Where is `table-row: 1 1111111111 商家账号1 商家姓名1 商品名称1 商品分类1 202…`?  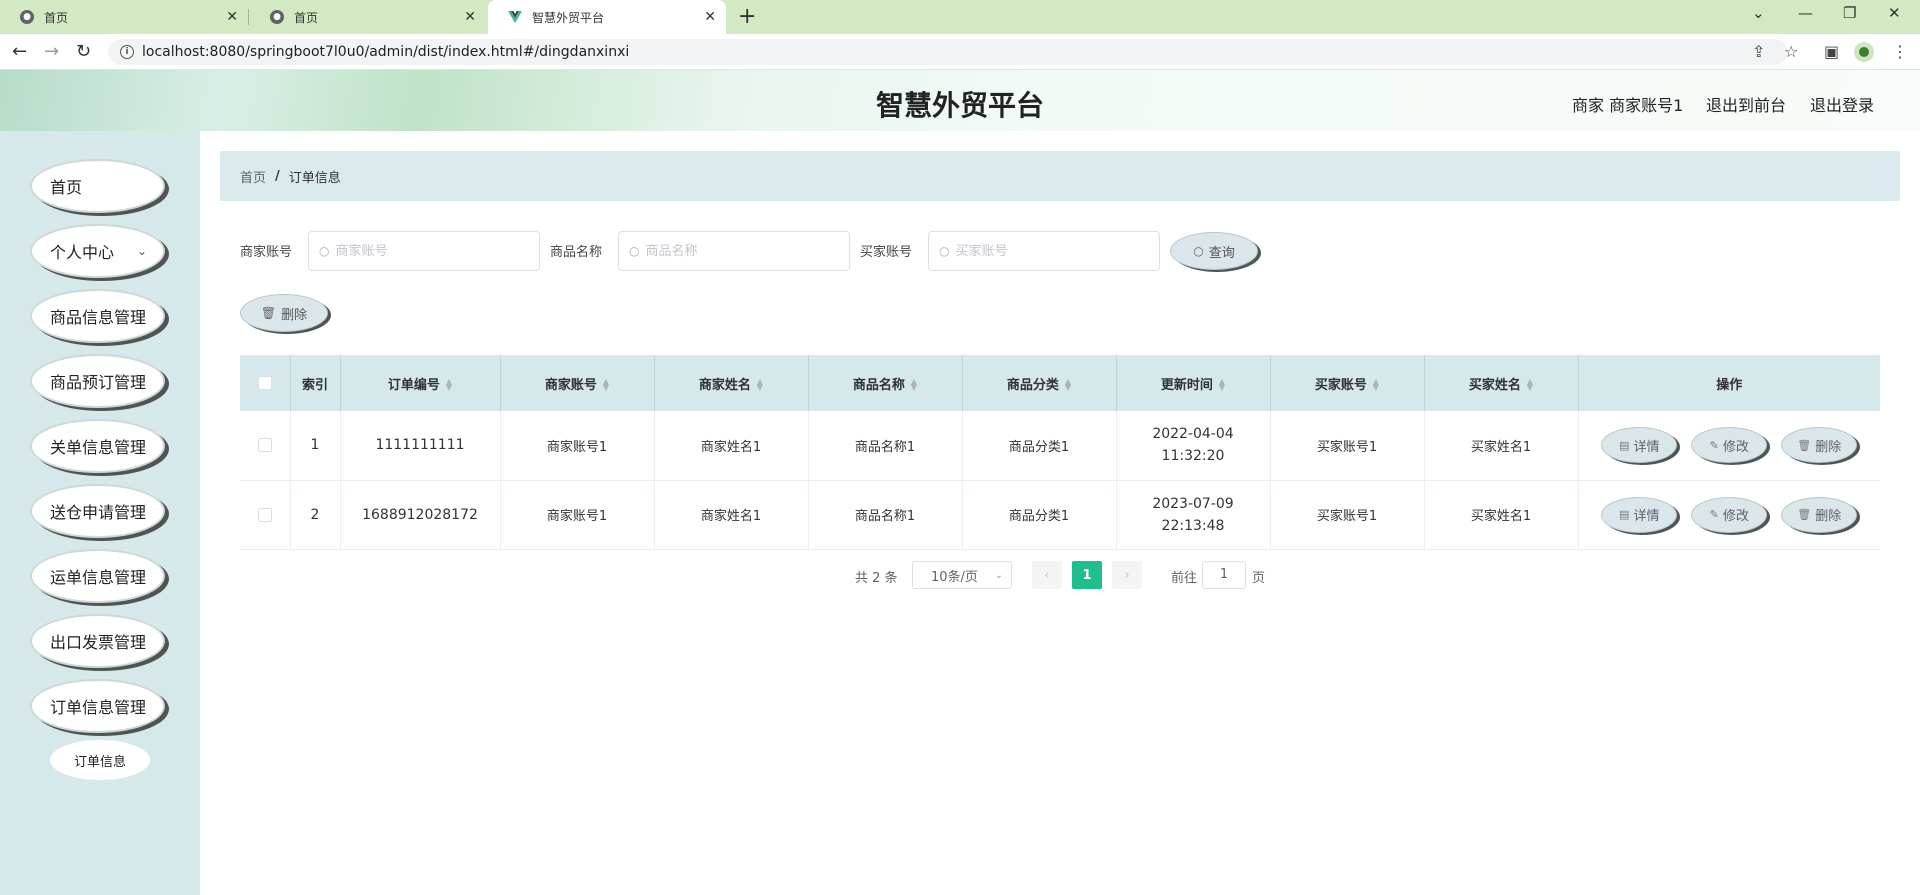 table-row: 1 1111111111 商家账号1 商家姓名1 商品名称1 商品分类1 202… is located at coordinates (1060, 446).